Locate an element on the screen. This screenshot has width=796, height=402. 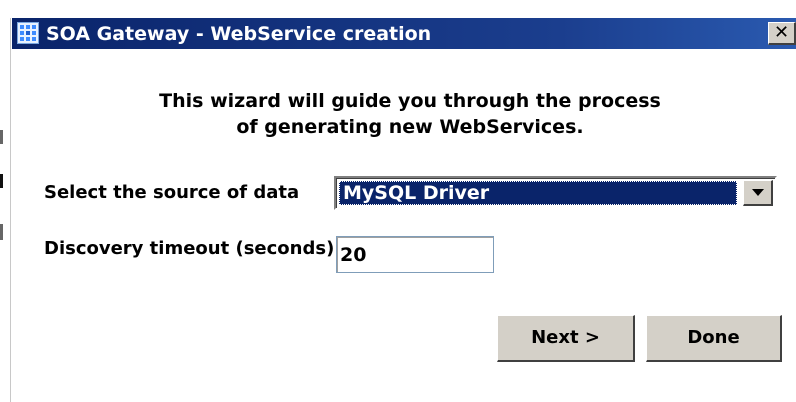
next-button: Next > is located at coordinates (566, 338).